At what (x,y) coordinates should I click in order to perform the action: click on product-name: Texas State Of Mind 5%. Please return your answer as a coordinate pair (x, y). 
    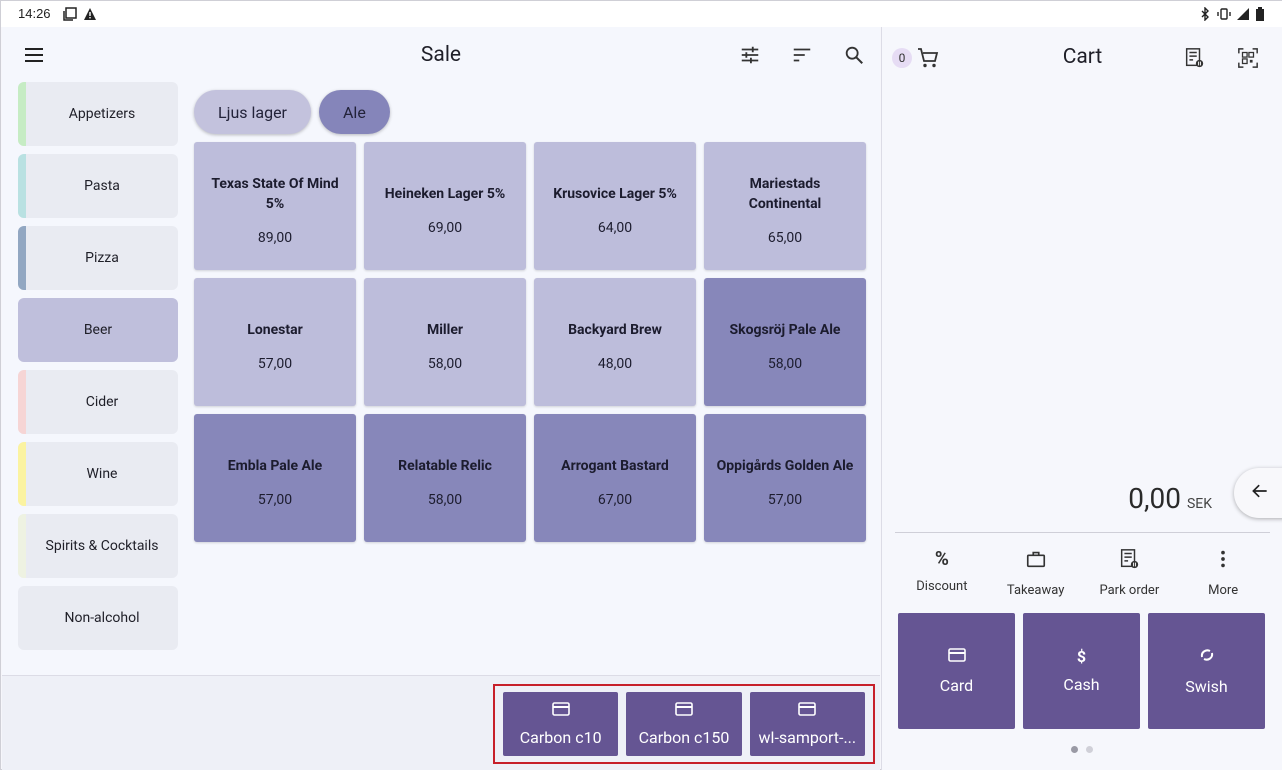
    Looking at the image, I should click on (275, 194).